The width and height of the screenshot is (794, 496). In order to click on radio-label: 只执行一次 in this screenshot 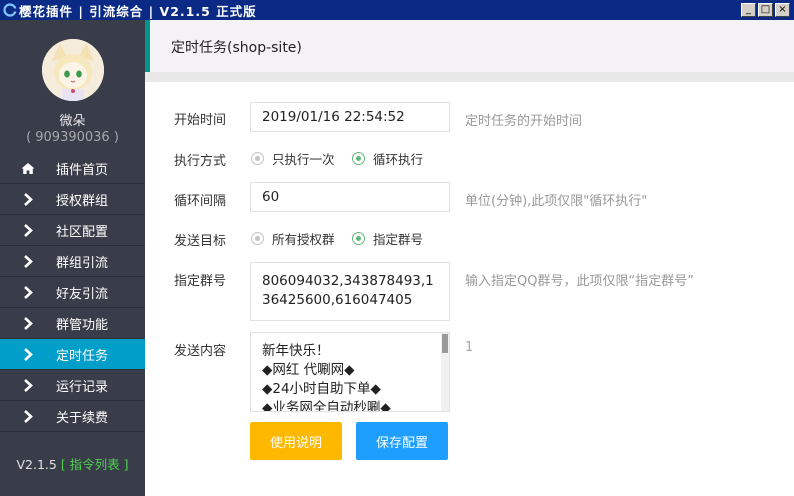, I will do `click(303, 159)`.